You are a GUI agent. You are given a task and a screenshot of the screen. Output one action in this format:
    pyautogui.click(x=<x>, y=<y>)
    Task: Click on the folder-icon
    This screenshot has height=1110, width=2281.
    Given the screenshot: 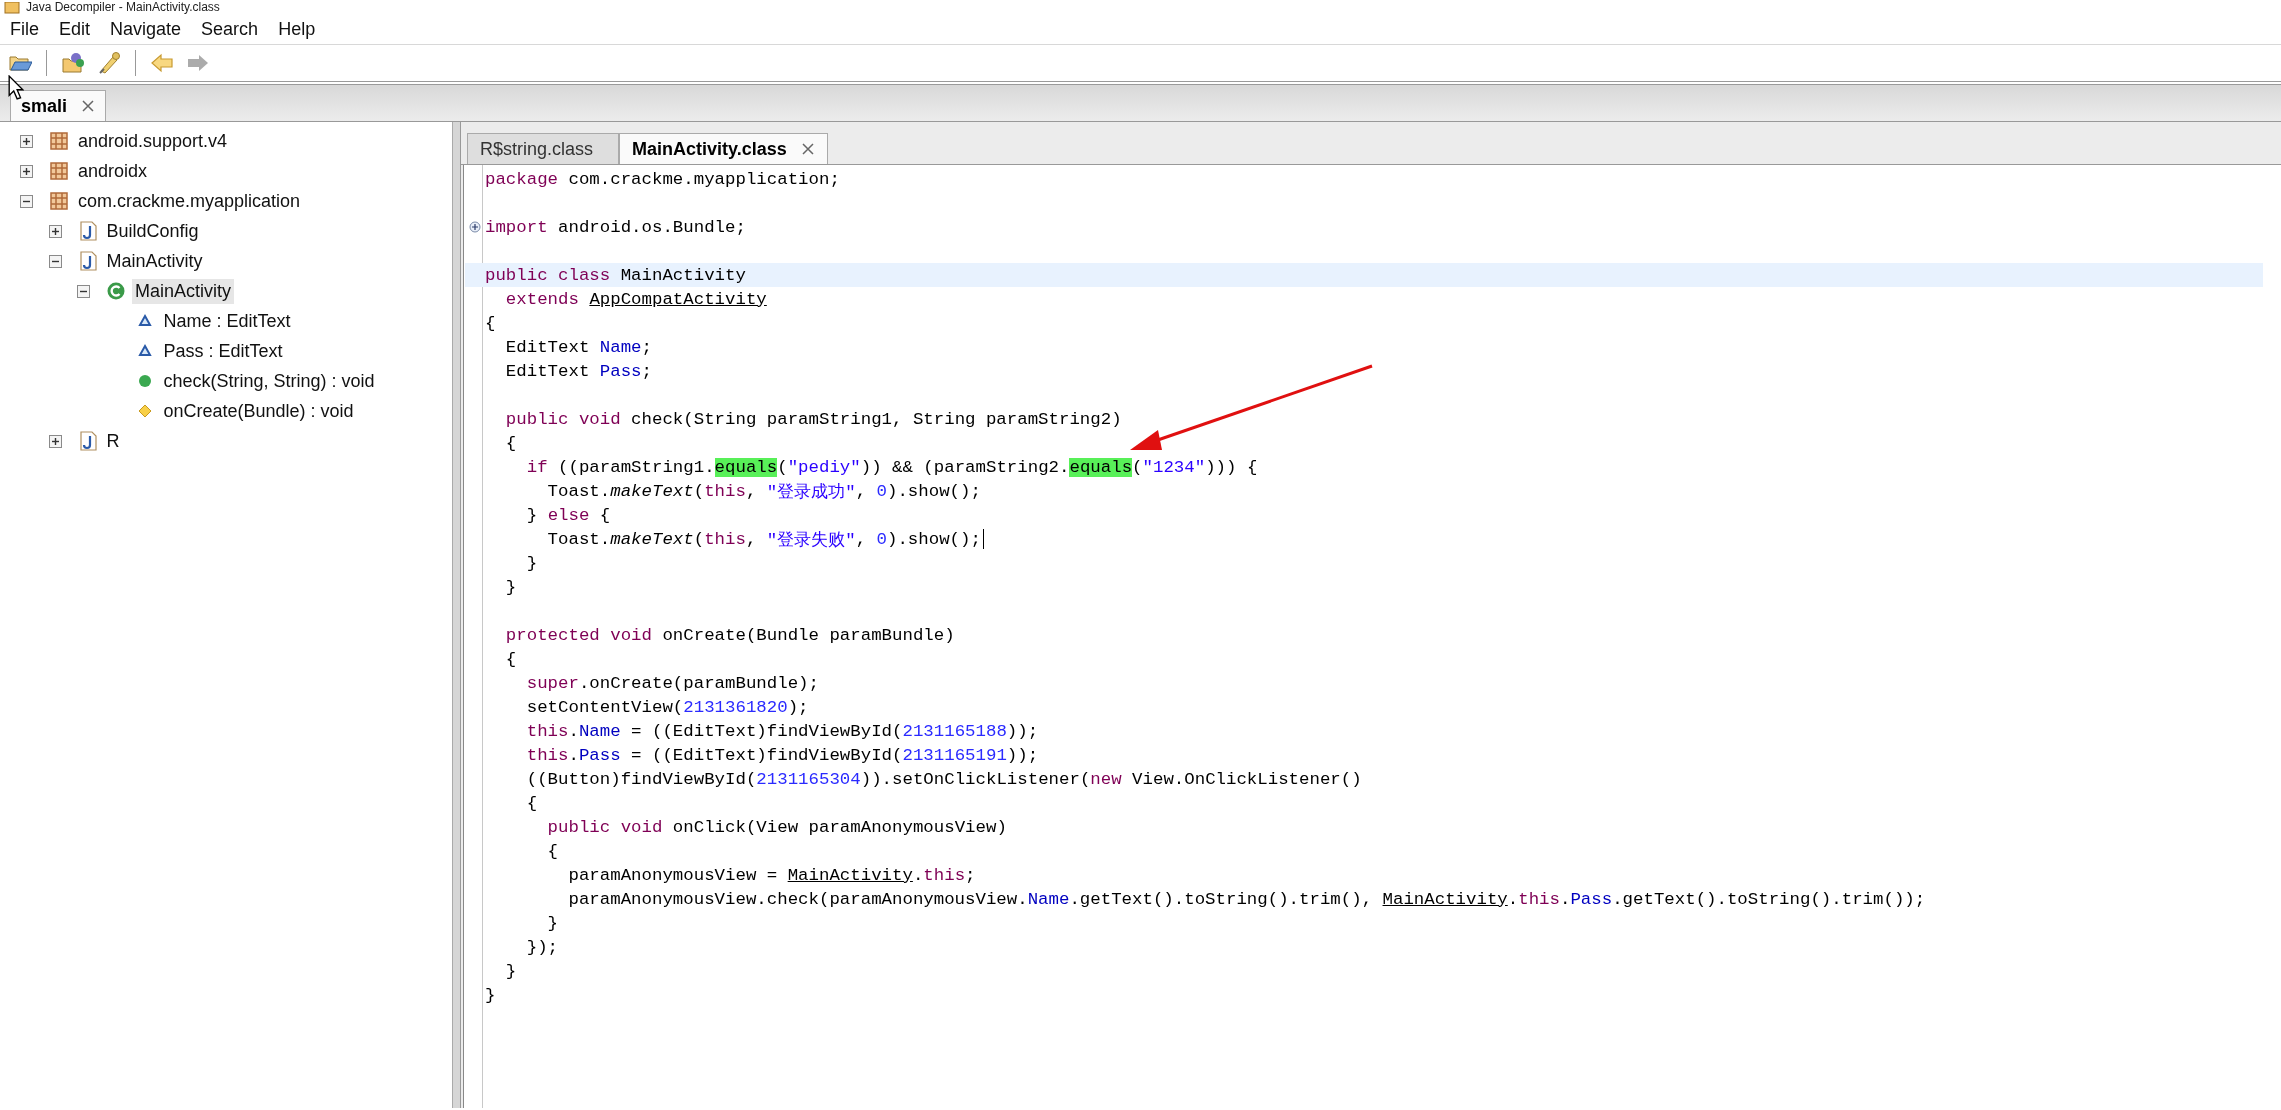 What is the action you would take?
    pyautogui.click(x=73, y=63)
    